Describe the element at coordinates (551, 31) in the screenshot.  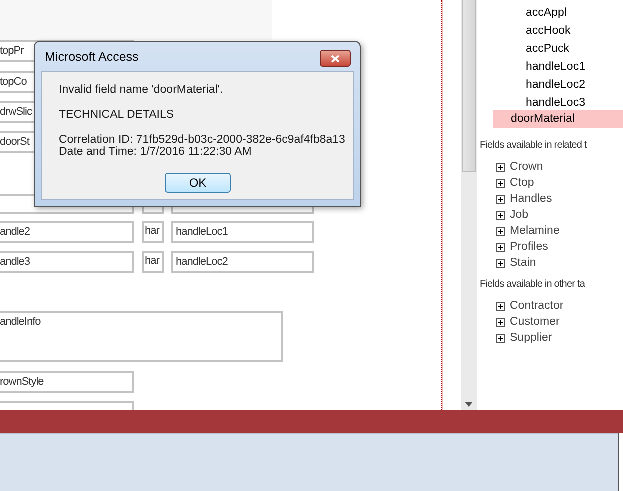
I see `field-item: accHook` at that location.